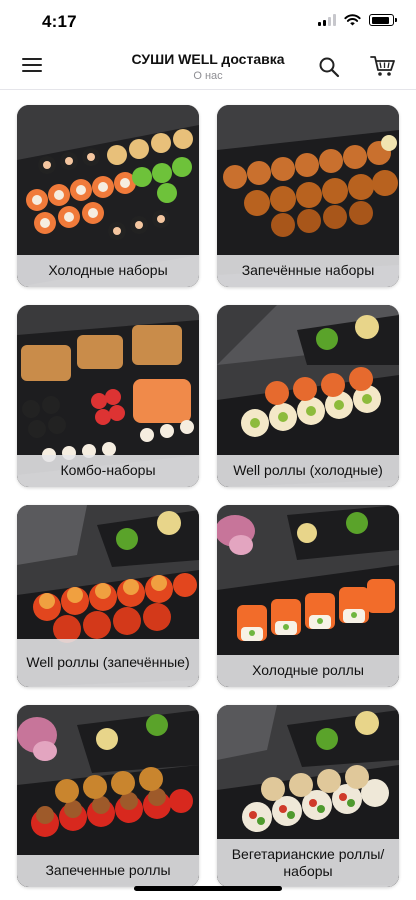  What do you see at coordinates (108, 663) in the screenshot?
I see `category-label: Well роллы (запечённые)` at bounding box center [108, 663].